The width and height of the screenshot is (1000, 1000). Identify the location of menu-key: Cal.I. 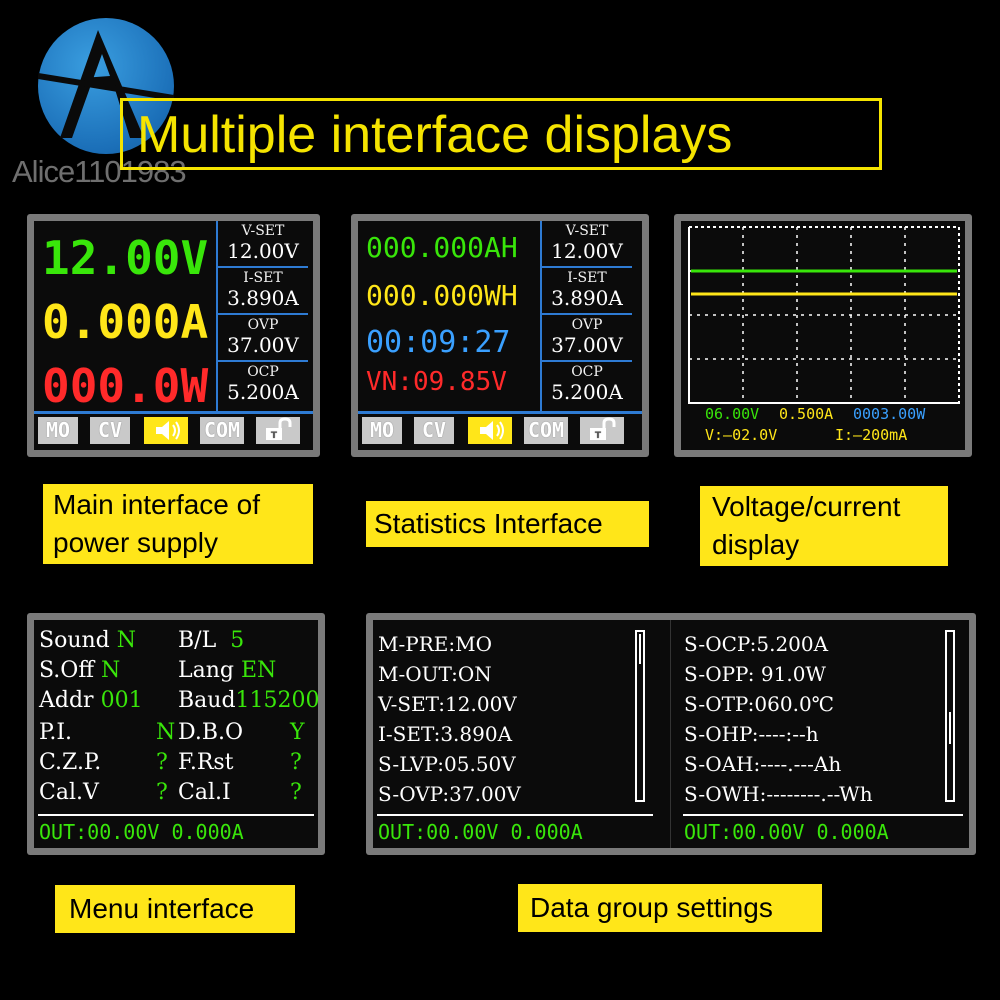
(204, 792).